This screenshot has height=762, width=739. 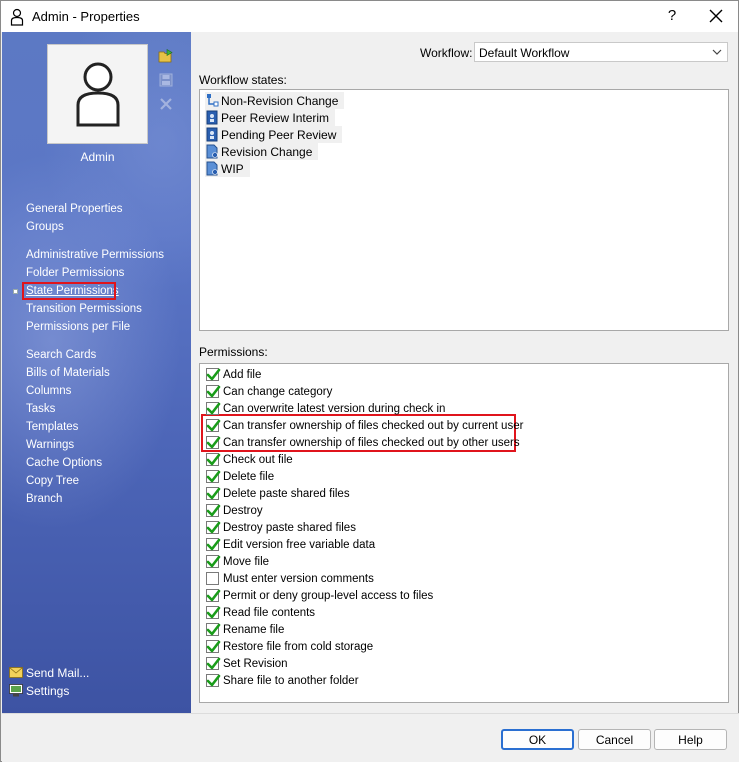 What do you see at coordinates (270, 117) in the screenshot?
I see `state-item: Peer Review Interim` at bounding box center [270, 117].